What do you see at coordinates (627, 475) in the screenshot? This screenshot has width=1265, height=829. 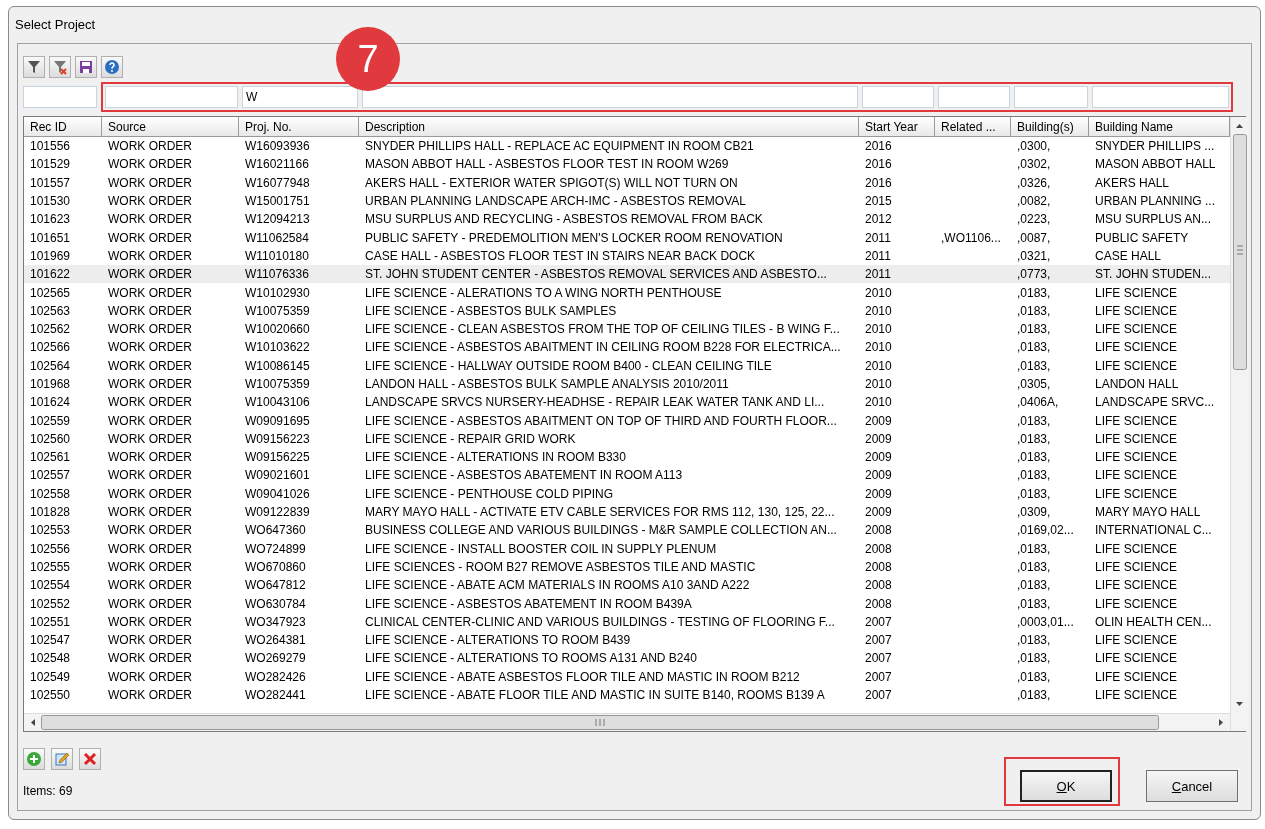 I see `table-row: 102557 WORK ORDER W09021601 LIFE SCIENCE - ASBESTOS ABATEMENT IN ROOM A113 2009 ,0183, LIFE SCIENCE` at bounding box center [627, 475].